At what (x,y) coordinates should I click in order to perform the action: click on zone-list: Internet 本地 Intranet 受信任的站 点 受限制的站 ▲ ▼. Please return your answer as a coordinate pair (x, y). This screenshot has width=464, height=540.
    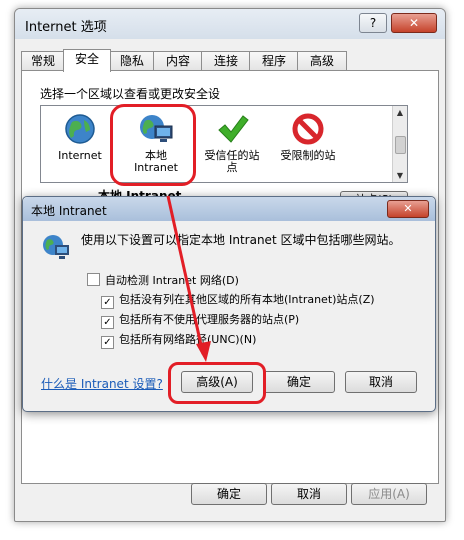
    Looking at the image, I should click on (224, 144).